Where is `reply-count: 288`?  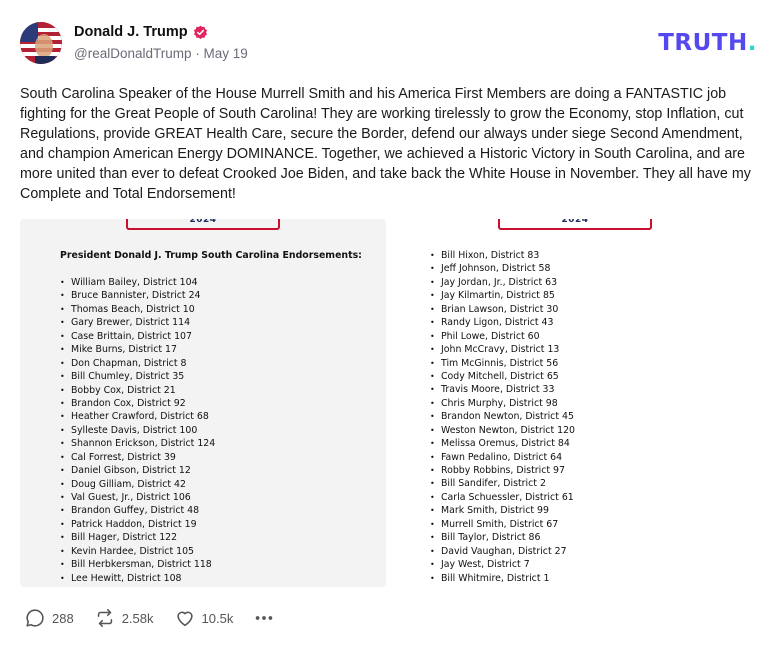
reply-count: 288 is located at coordinates (63, 618).